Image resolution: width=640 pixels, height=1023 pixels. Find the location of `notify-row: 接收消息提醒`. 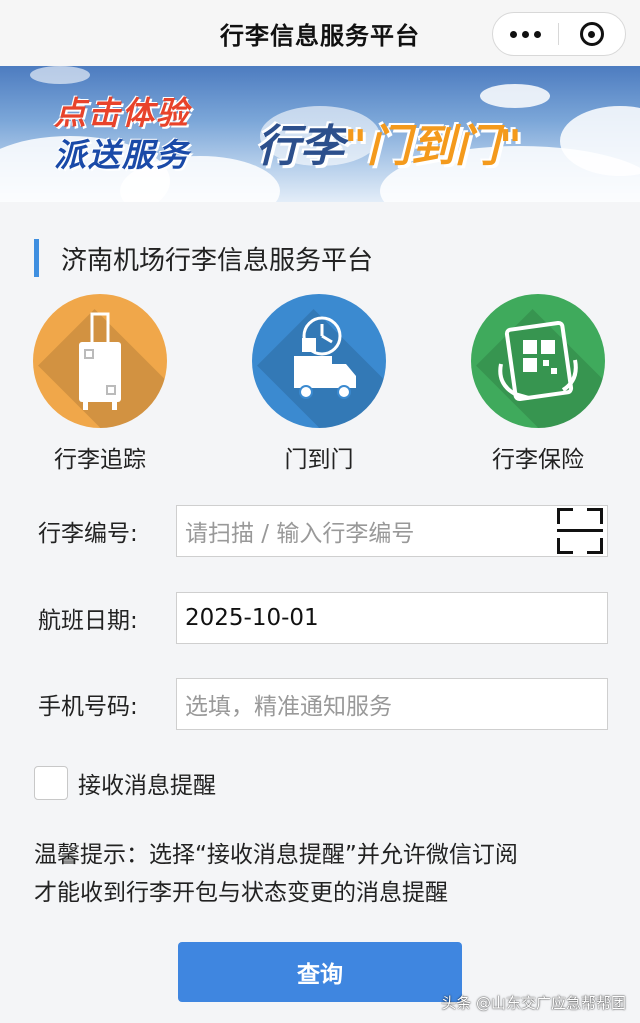

notify-row: 接收消息提醒 is located at coordinates (125, 783).